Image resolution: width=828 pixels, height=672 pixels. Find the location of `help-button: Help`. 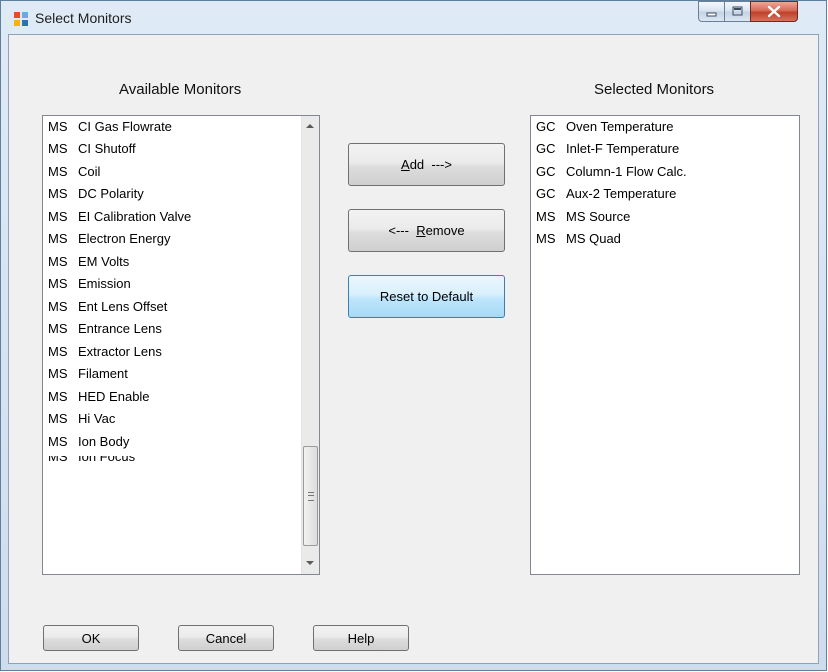

help-button: Help is located at coordinates (361, 638).